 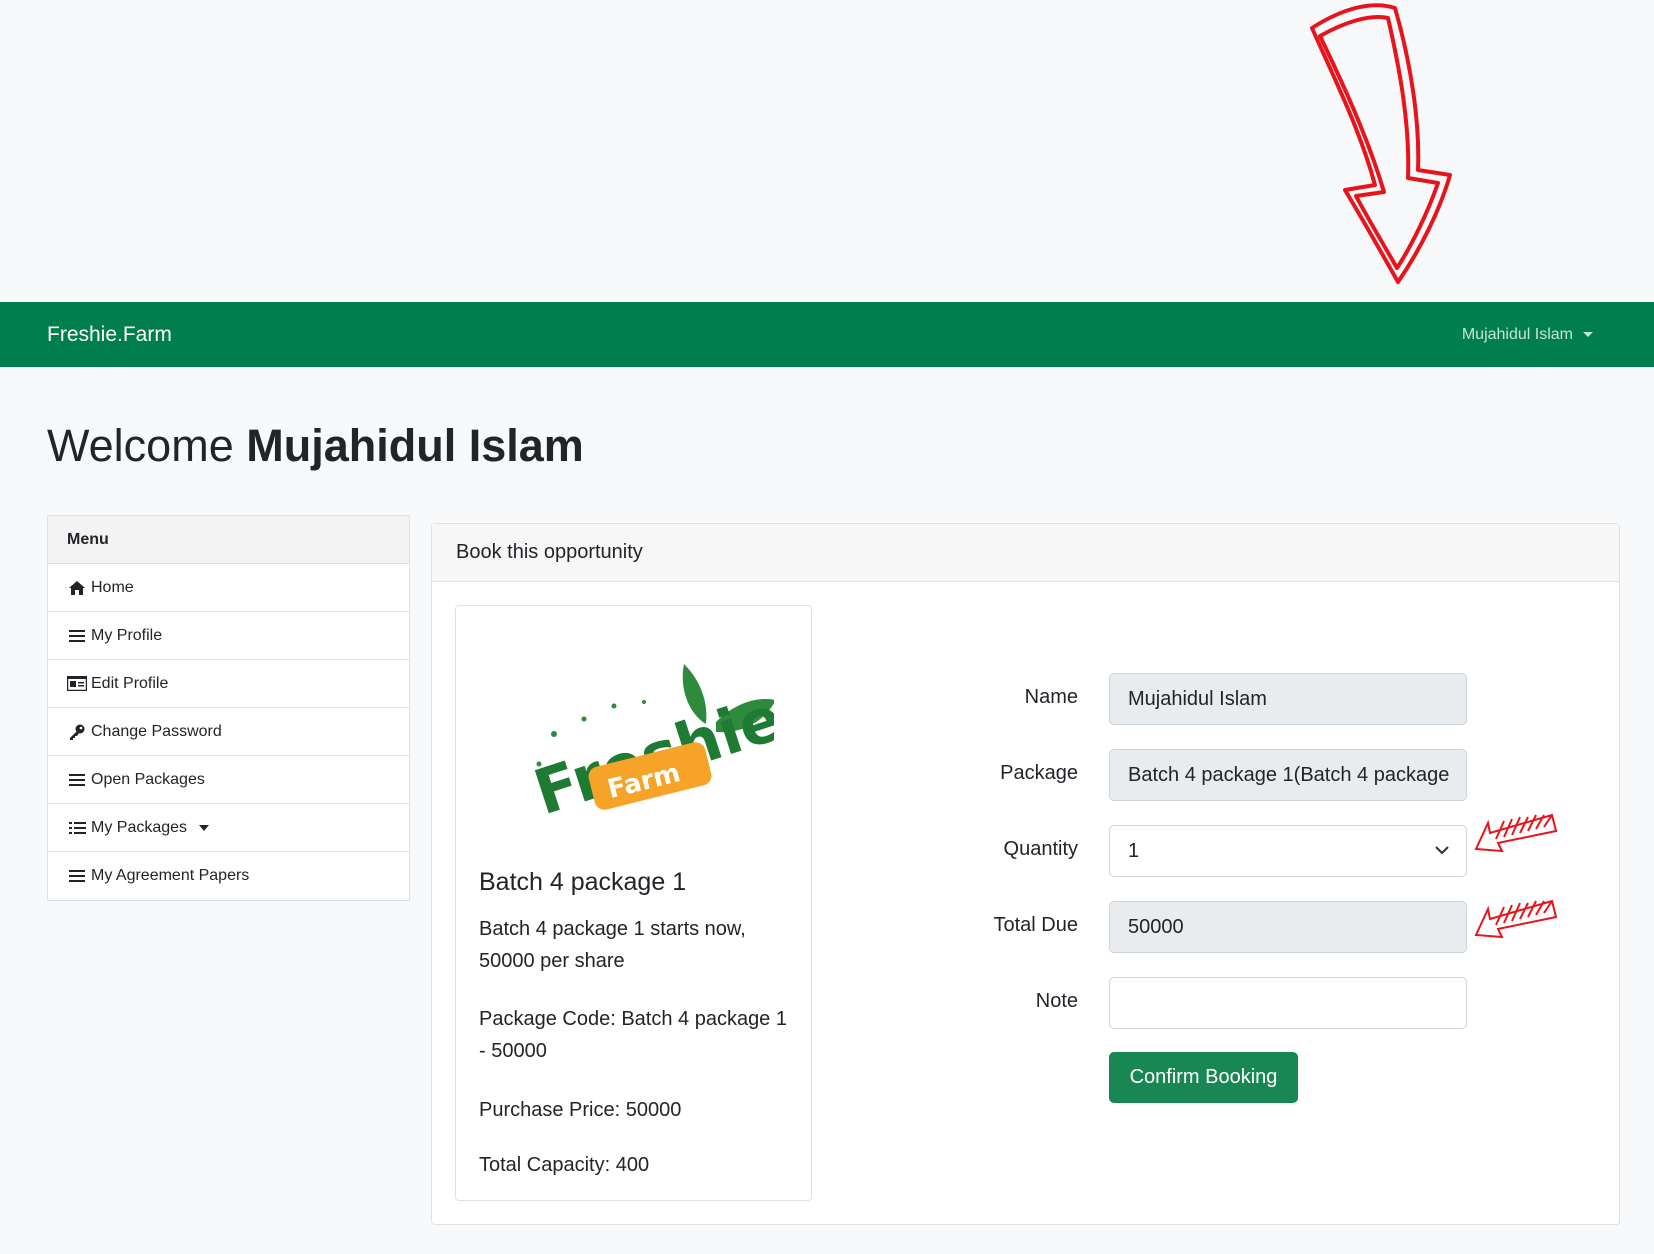 I want to click on total-due-row: Total Due 50000, so click(x=1026, y=926).